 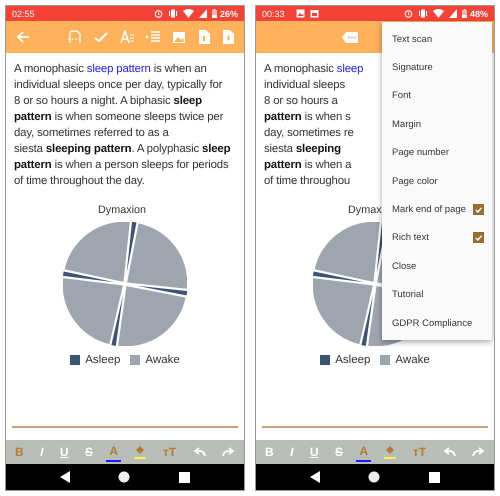 What do you see at coordinates (273, 13) in the screenshot?
I see `status-time: 00:33` at bounding box center [273, 13].